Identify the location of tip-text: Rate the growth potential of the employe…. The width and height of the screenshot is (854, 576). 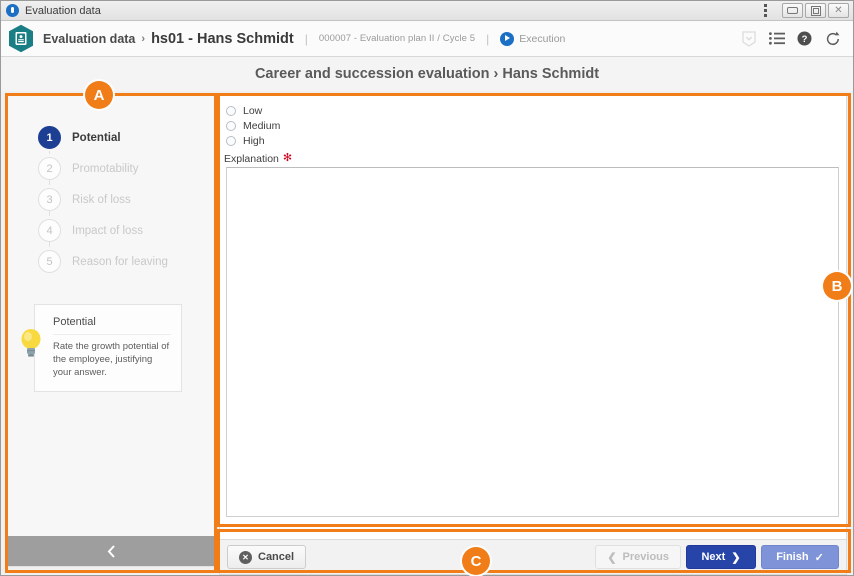
(111, 359).